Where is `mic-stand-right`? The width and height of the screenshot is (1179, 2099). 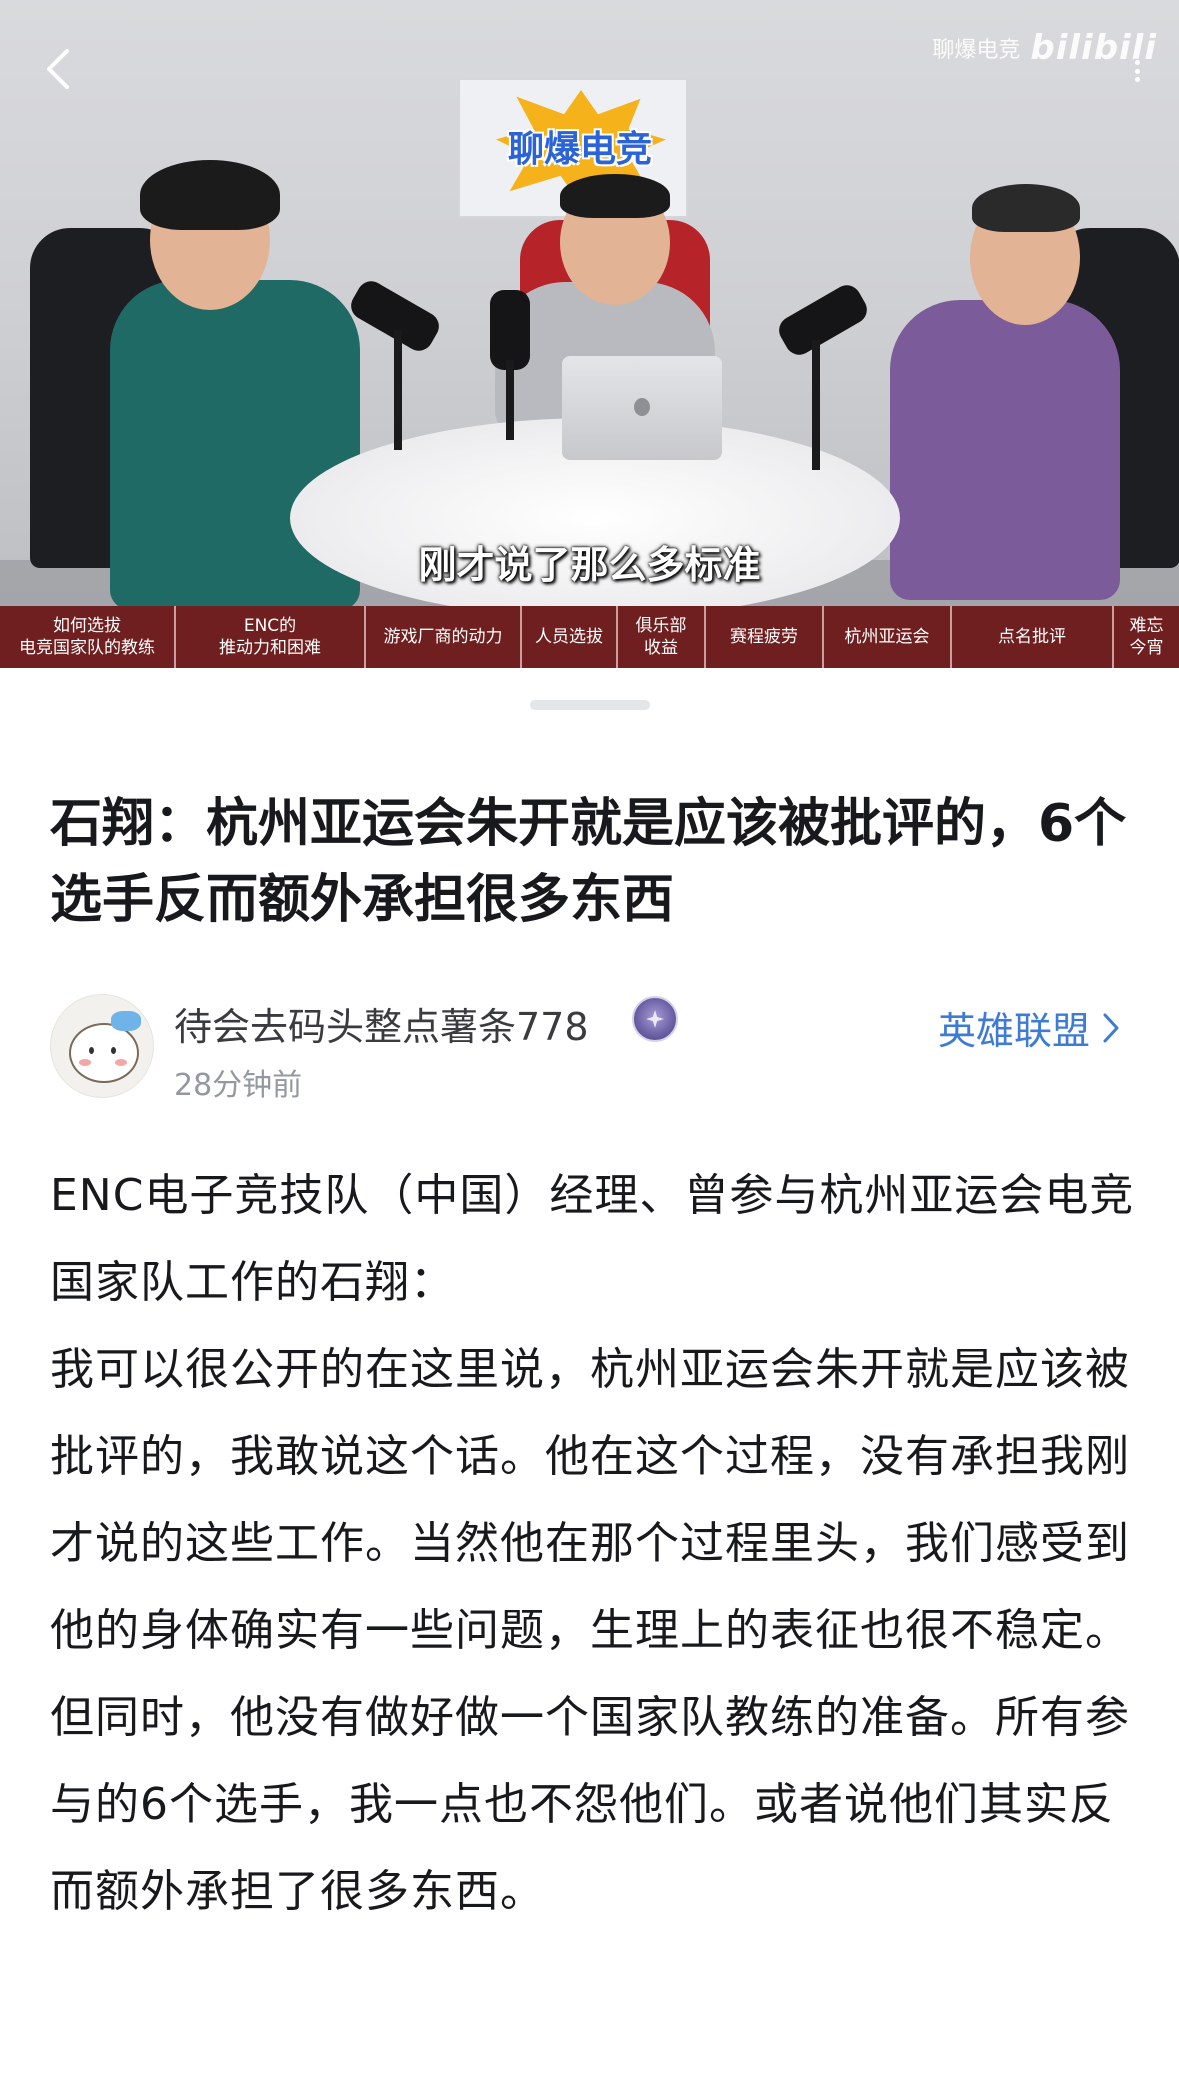
mic-stand-right is located at coordinates (816, 405).